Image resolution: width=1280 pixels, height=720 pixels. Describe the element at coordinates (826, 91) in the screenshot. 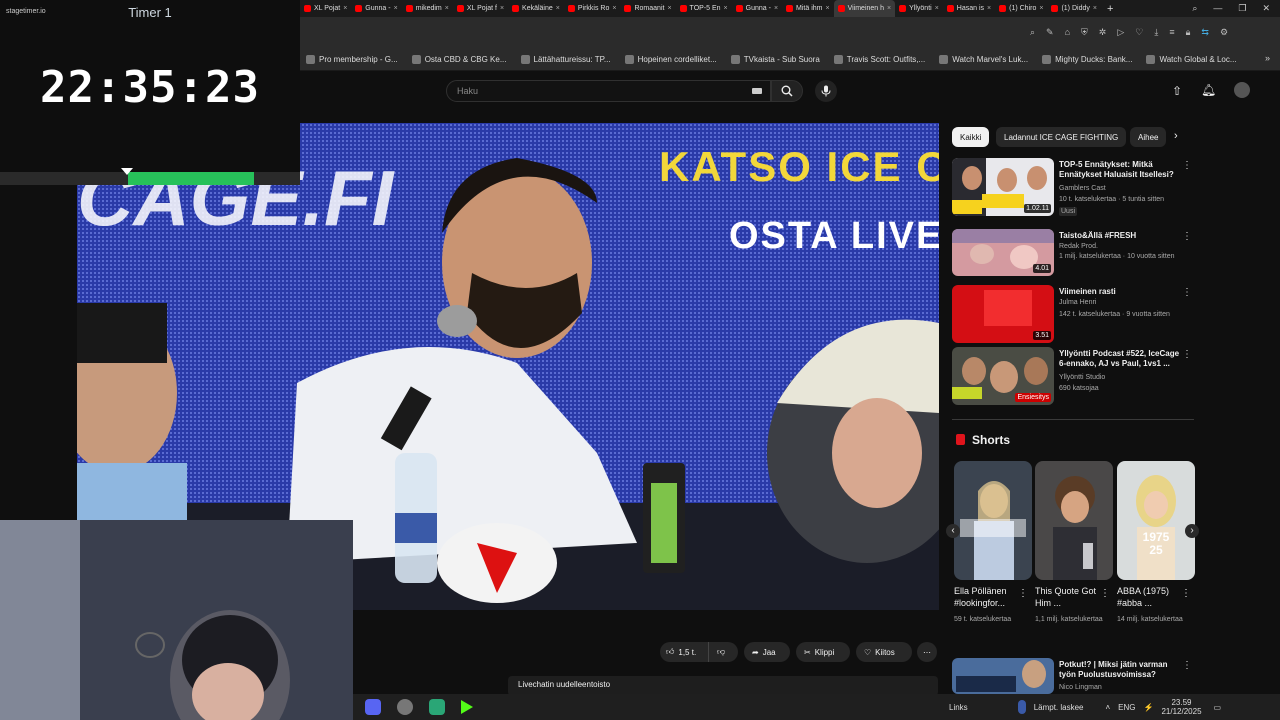

I see `voice-search-button` at that location.